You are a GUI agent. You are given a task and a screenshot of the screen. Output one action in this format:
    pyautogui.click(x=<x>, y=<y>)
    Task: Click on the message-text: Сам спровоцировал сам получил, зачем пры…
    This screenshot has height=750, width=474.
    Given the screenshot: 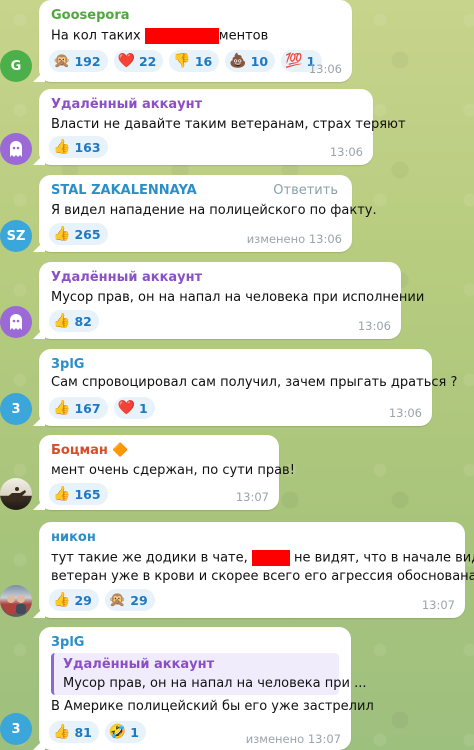 What is the action you would take?
    pyautogui.click(x=254, y=382)
    